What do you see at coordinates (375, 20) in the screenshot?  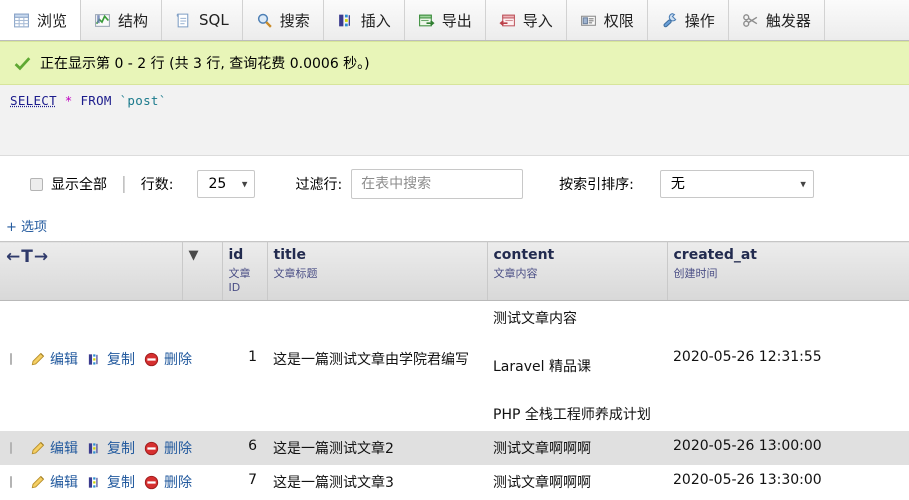 I see `tab-label: 插入` at bounding box center [375, 20].